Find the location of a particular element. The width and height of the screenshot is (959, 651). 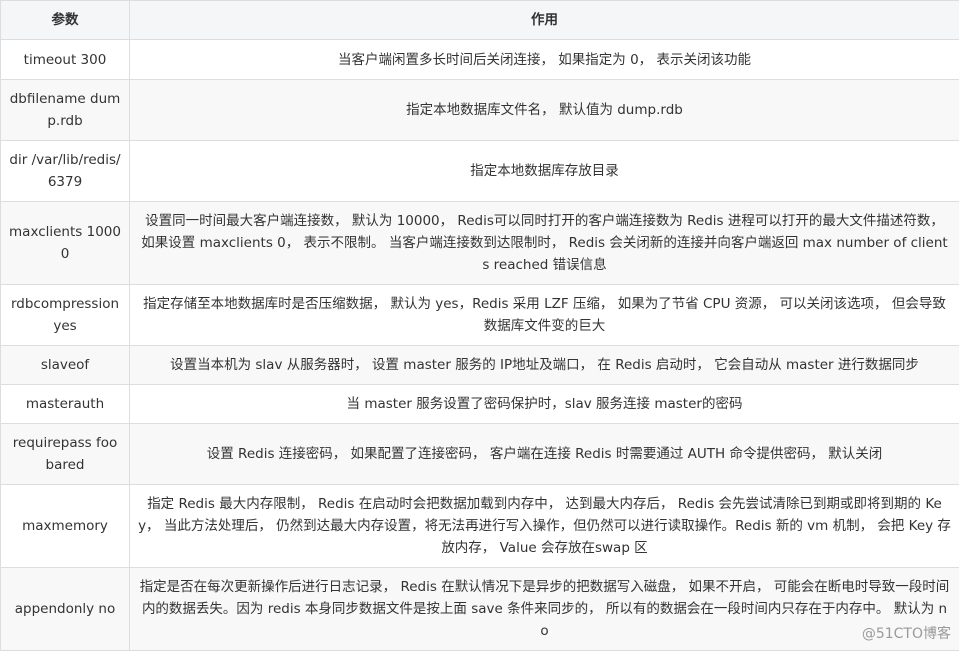

effect-cell: 指定本地数据库存放目录 is located at coordinates (544, 171).